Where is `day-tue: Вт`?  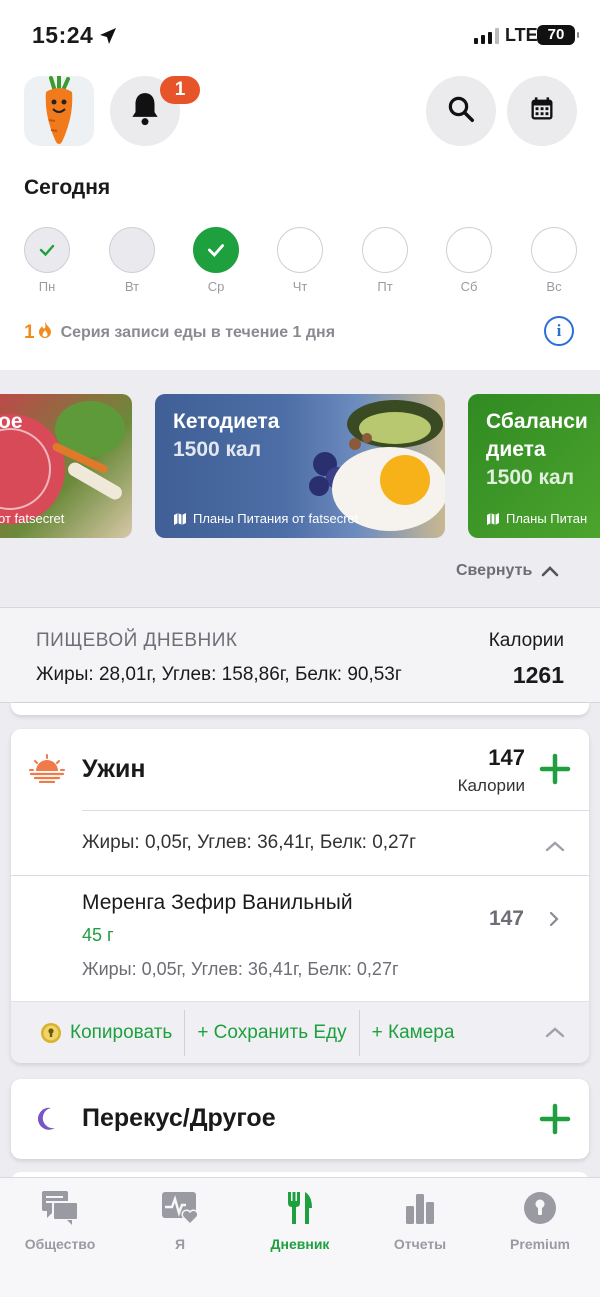
day-tue: Вт is located at coordinates (132, 260).